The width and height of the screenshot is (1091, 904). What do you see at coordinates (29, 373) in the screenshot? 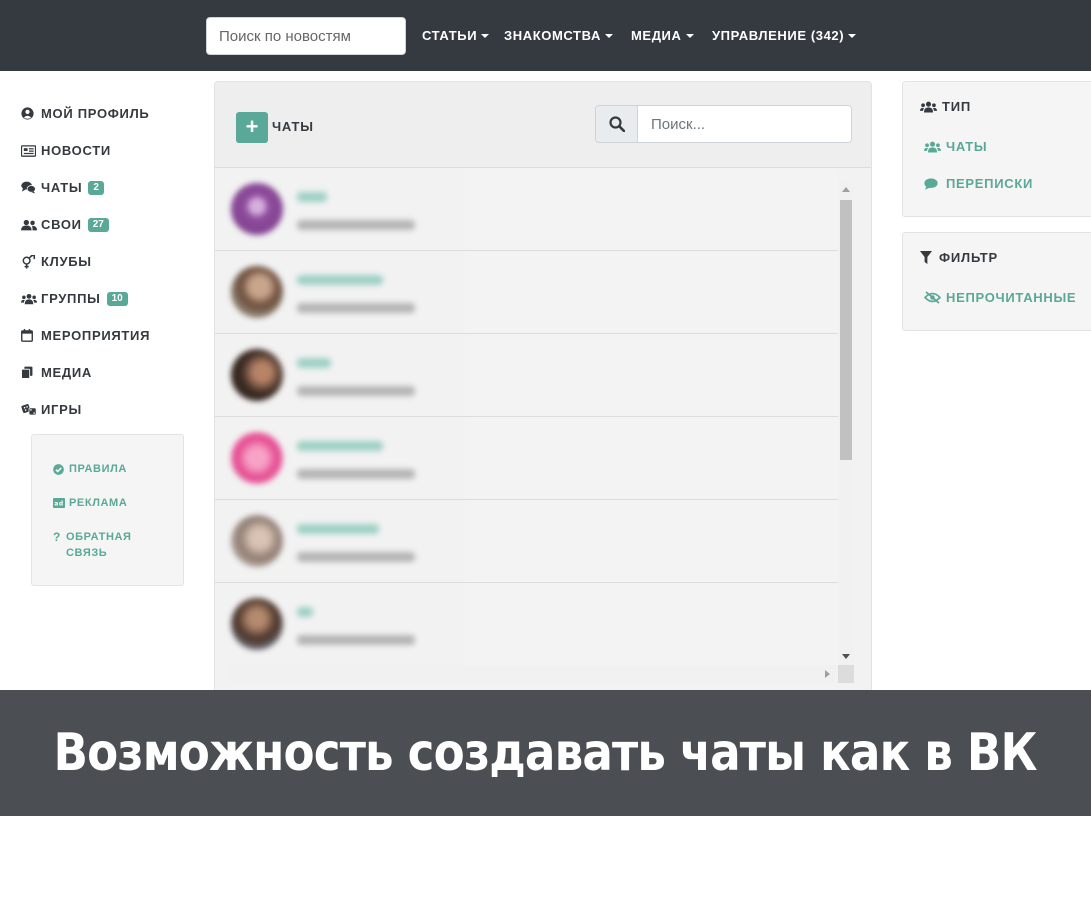
I see `copy-icon` at bounding box center [29, 373].